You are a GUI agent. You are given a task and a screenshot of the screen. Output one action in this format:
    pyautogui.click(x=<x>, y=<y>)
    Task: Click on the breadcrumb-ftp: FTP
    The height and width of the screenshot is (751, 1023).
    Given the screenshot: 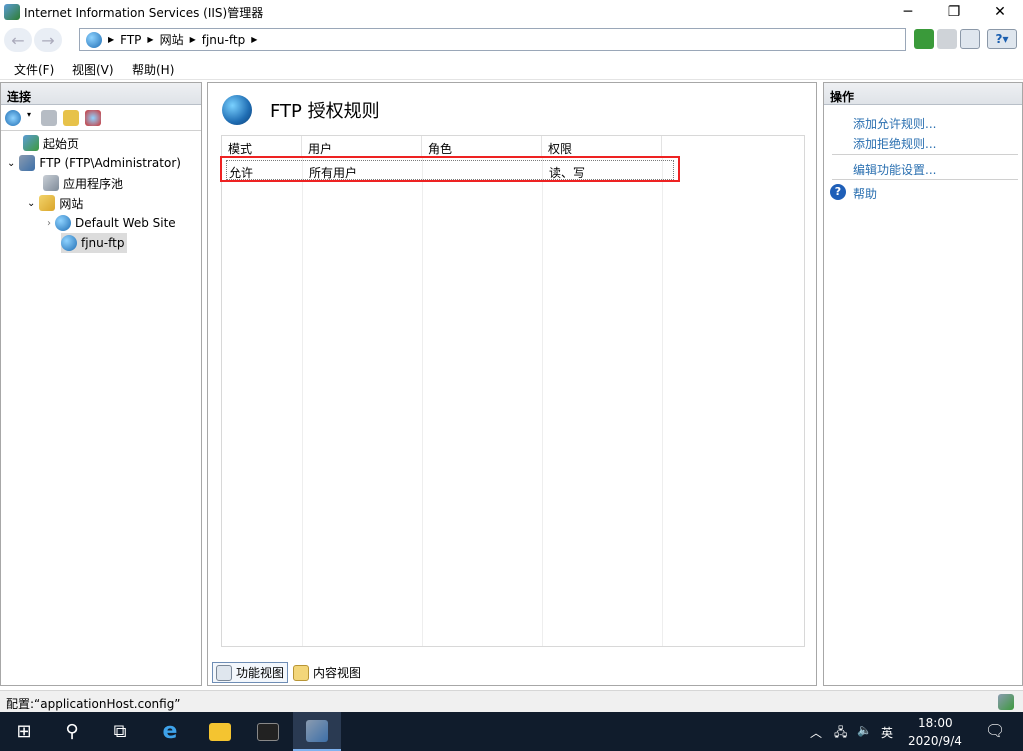 What is the action you would take?
    pyautogui.click(x=130, y=40)
    